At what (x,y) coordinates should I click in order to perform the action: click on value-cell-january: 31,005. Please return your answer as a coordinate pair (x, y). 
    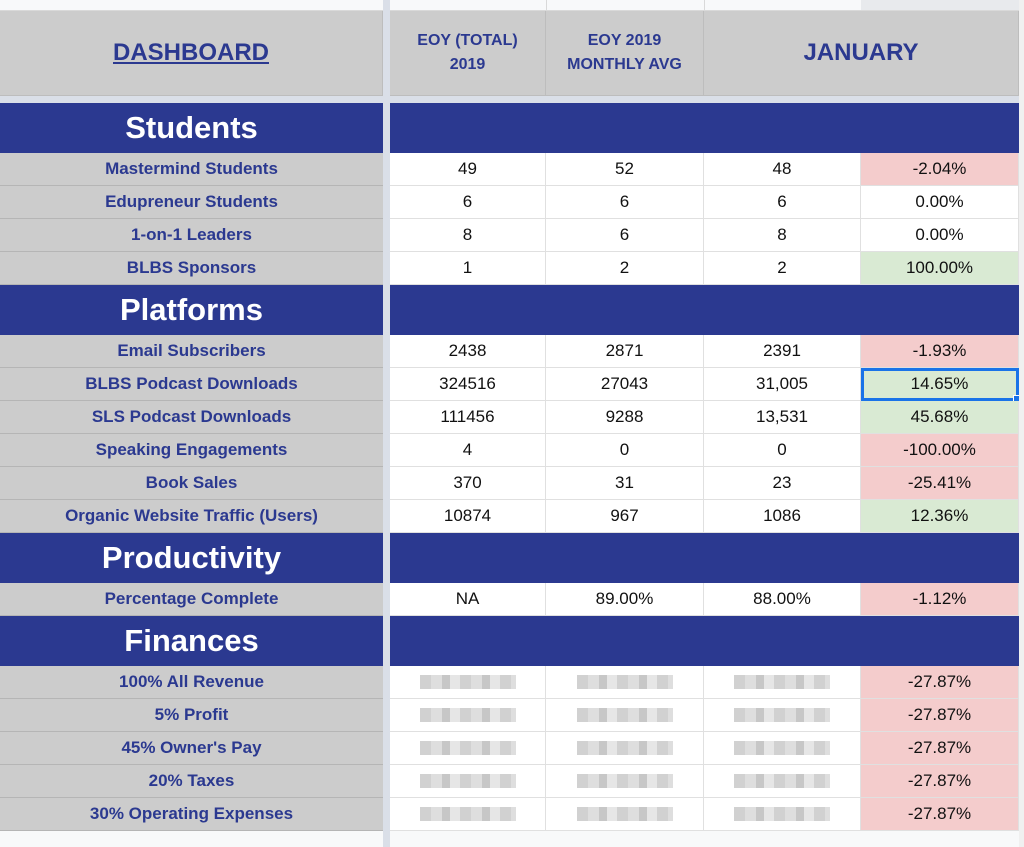
    Looking at the image, I should click on (782, 384).